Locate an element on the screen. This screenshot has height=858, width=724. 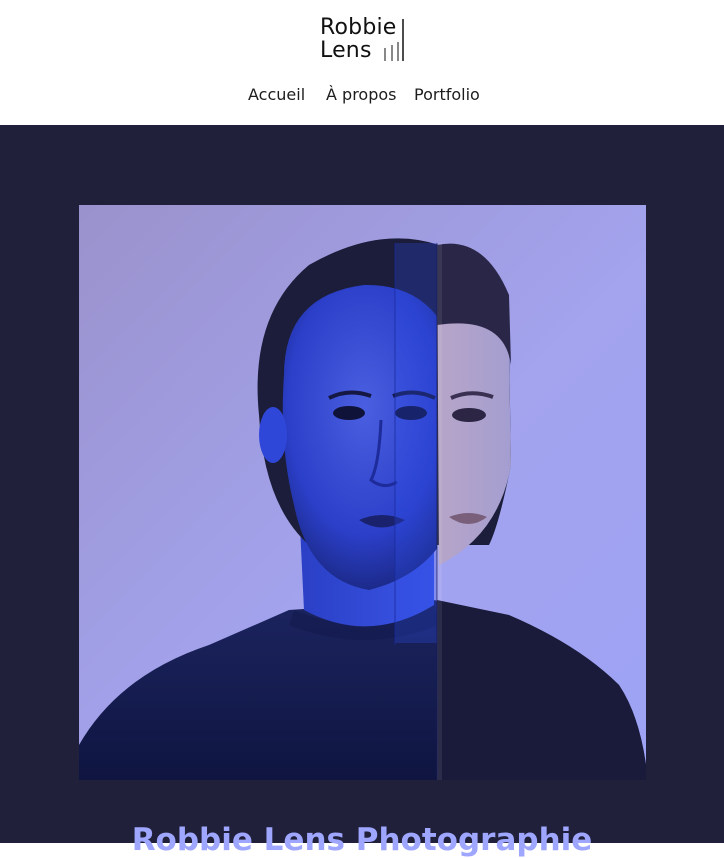
nav-portfolio: Portfolio is located at coordinates (447, 95).